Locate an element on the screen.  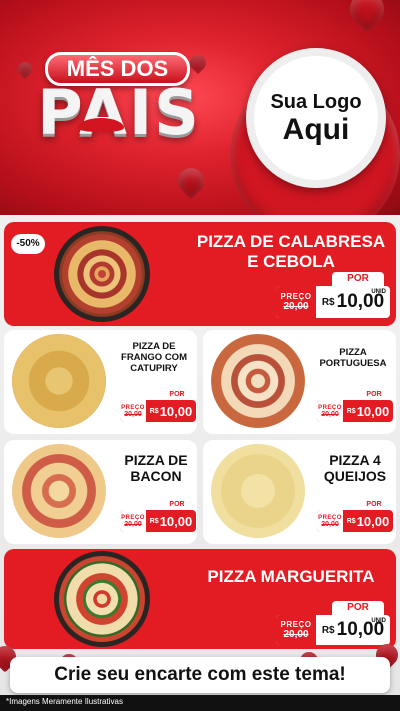
product-name: PIZZA DE CALABRESA E CEBOLA is located at coordinates (291, 251).